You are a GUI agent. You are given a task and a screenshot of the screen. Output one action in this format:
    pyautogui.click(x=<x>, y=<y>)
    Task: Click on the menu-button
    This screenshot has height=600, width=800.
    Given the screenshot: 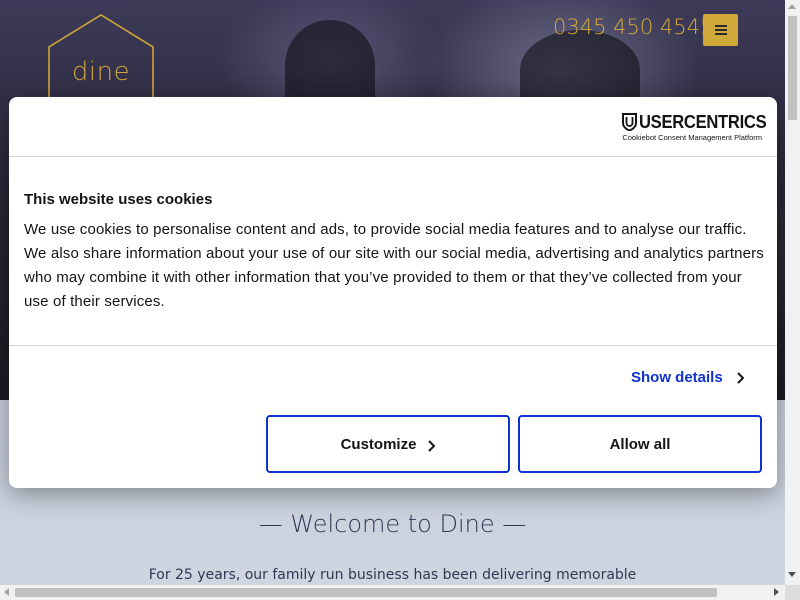 What is the action you would take?
    pyautogui.click(x=720, y=30)
    